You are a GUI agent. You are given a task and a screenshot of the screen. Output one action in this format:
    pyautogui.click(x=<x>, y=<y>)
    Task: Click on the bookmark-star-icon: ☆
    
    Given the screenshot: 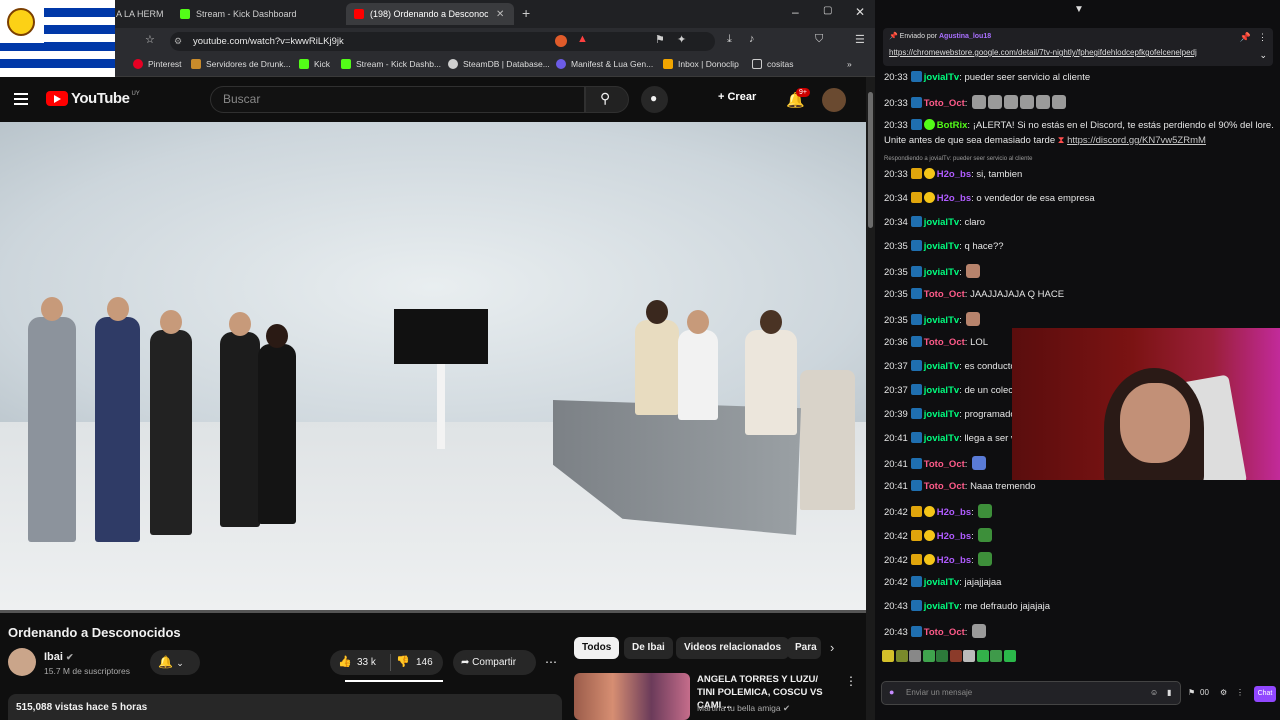 What is the action you would take?
    pyautogui.click(x=150, y=39)
    